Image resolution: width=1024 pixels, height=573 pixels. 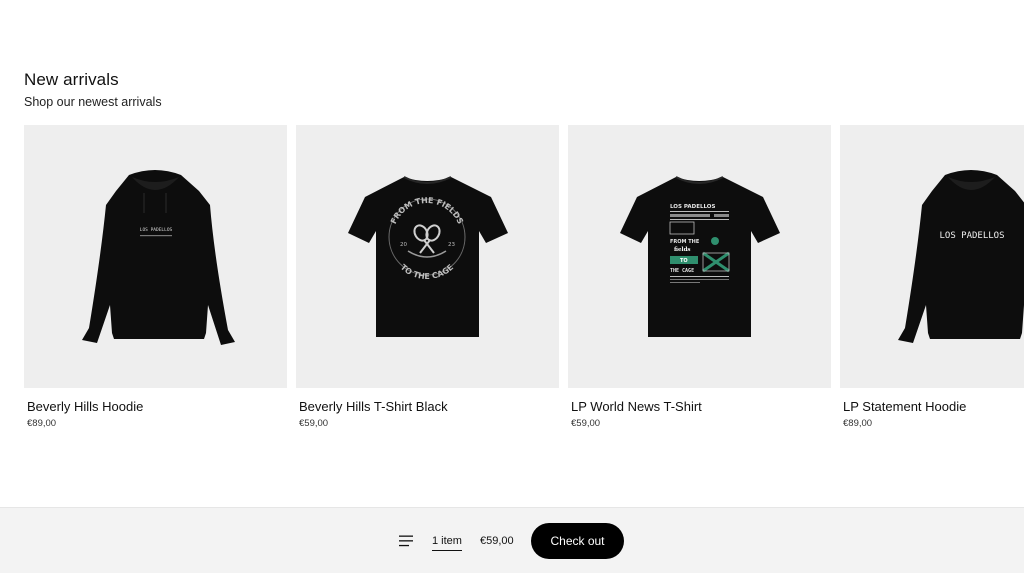 What do you see at coordinates (451, 245) in the screenshot?
I see `tshirt-print-year-right: 23` at bounding box center [451, 245].